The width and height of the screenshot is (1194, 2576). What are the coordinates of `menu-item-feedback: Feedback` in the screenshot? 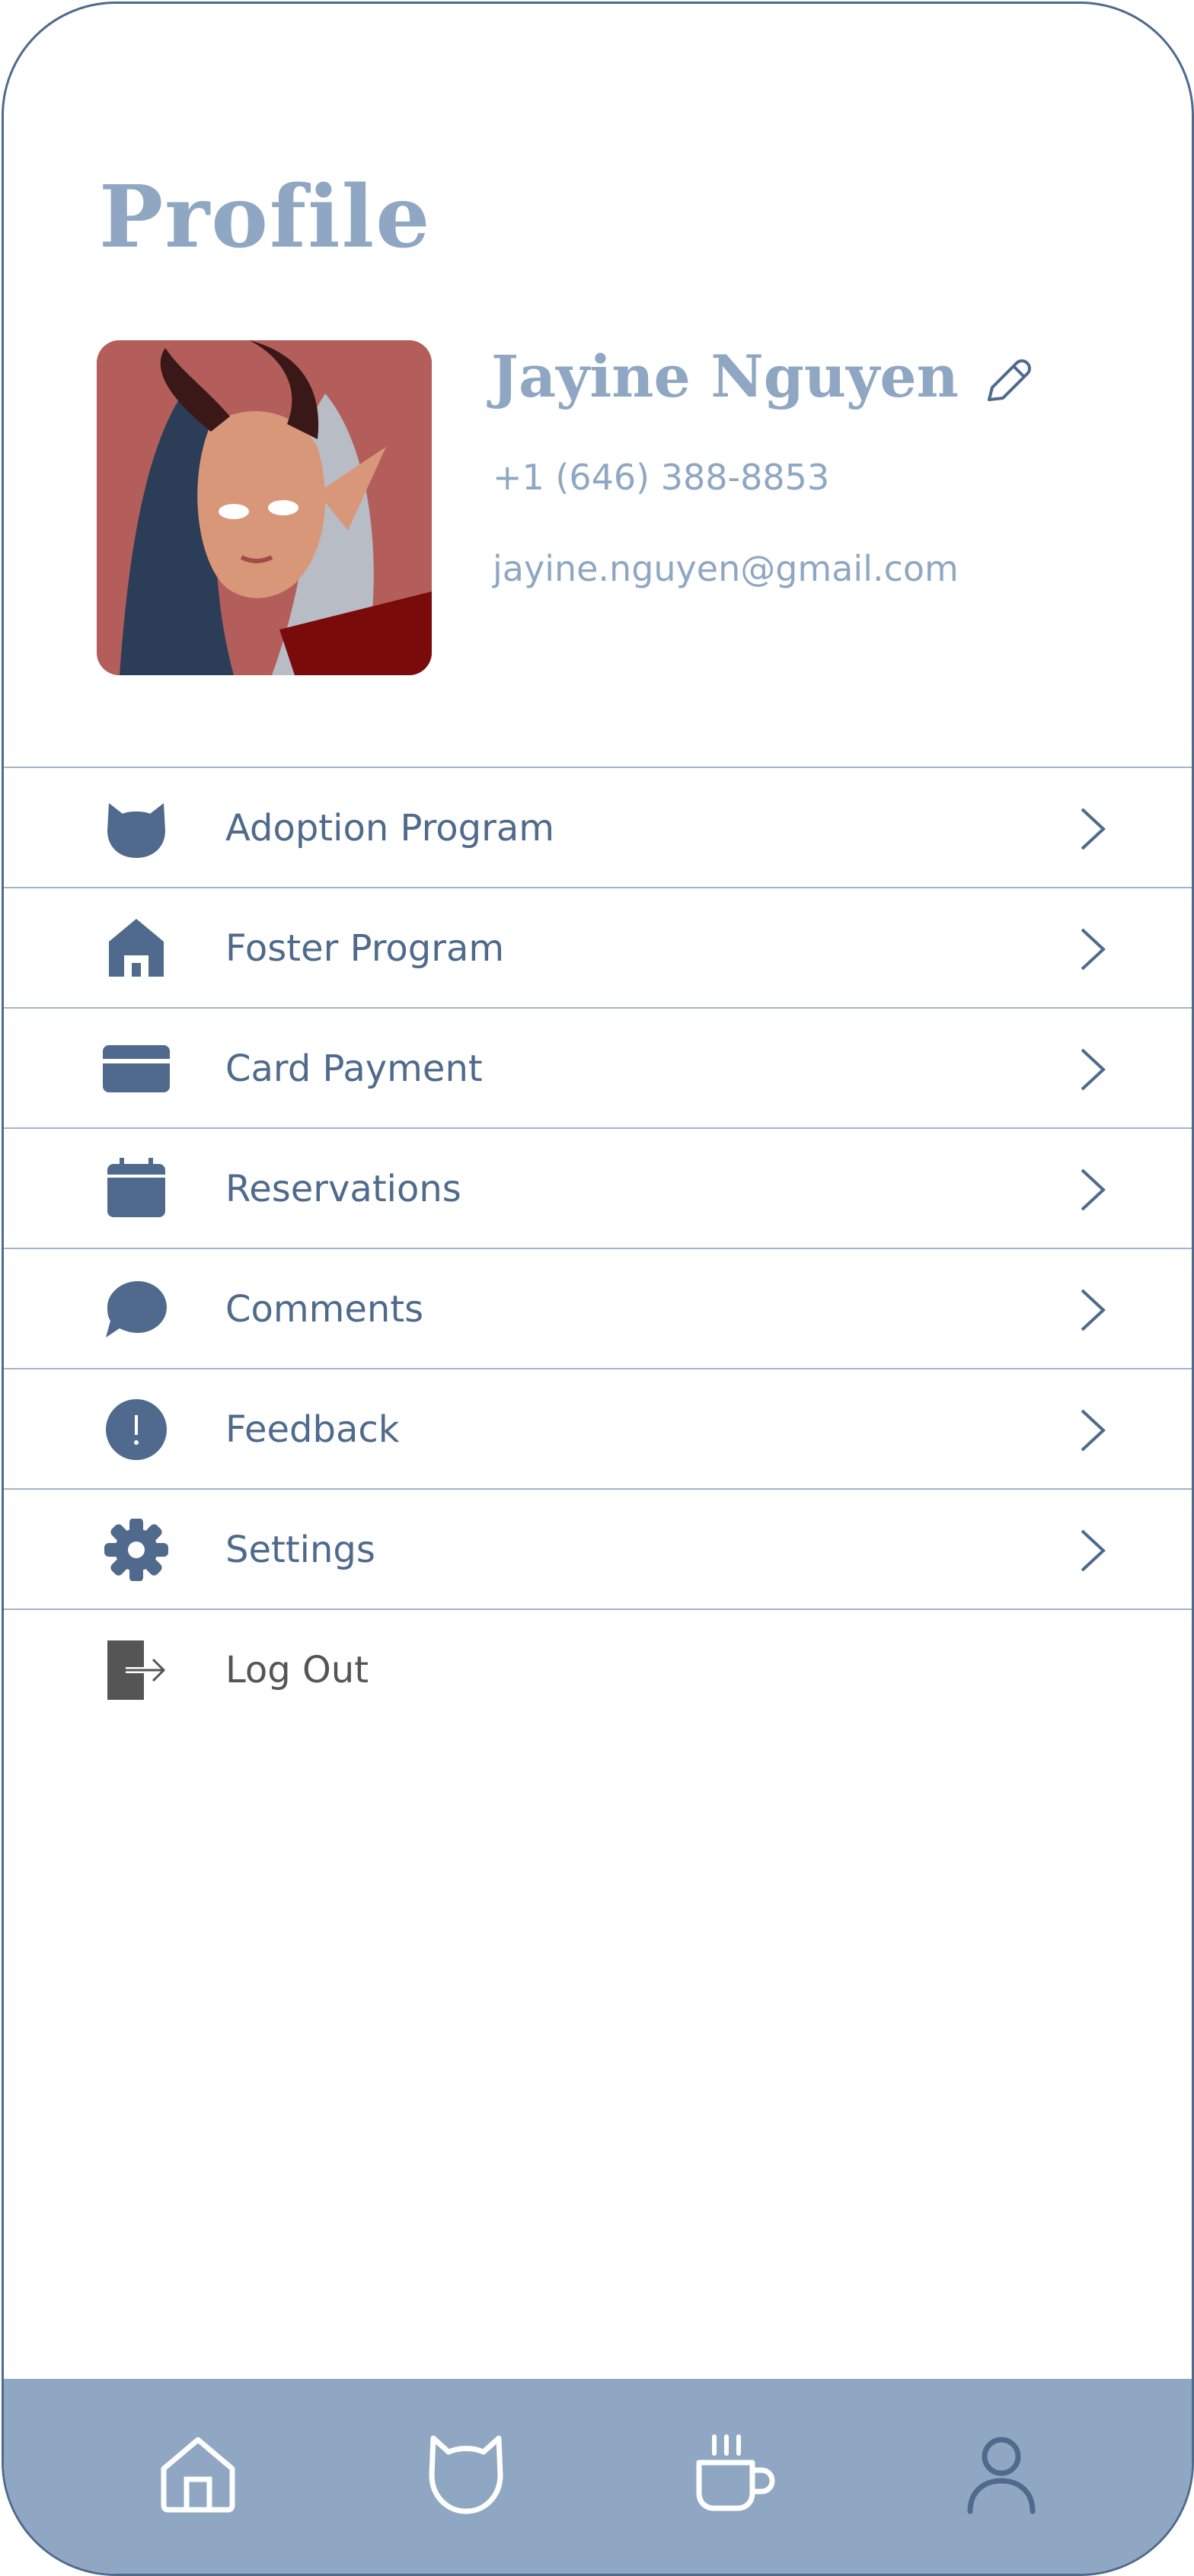 It's located at (598, 1428).